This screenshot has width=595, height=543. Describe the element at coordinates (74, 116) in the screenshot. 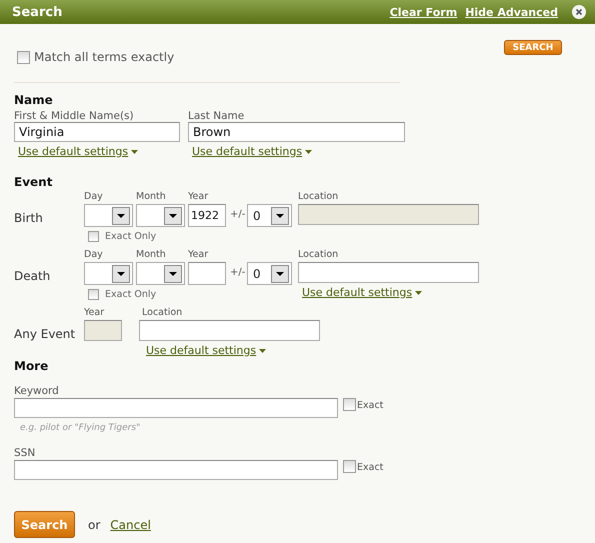

I see `field-label: First & Middle Name(s)` at that location.